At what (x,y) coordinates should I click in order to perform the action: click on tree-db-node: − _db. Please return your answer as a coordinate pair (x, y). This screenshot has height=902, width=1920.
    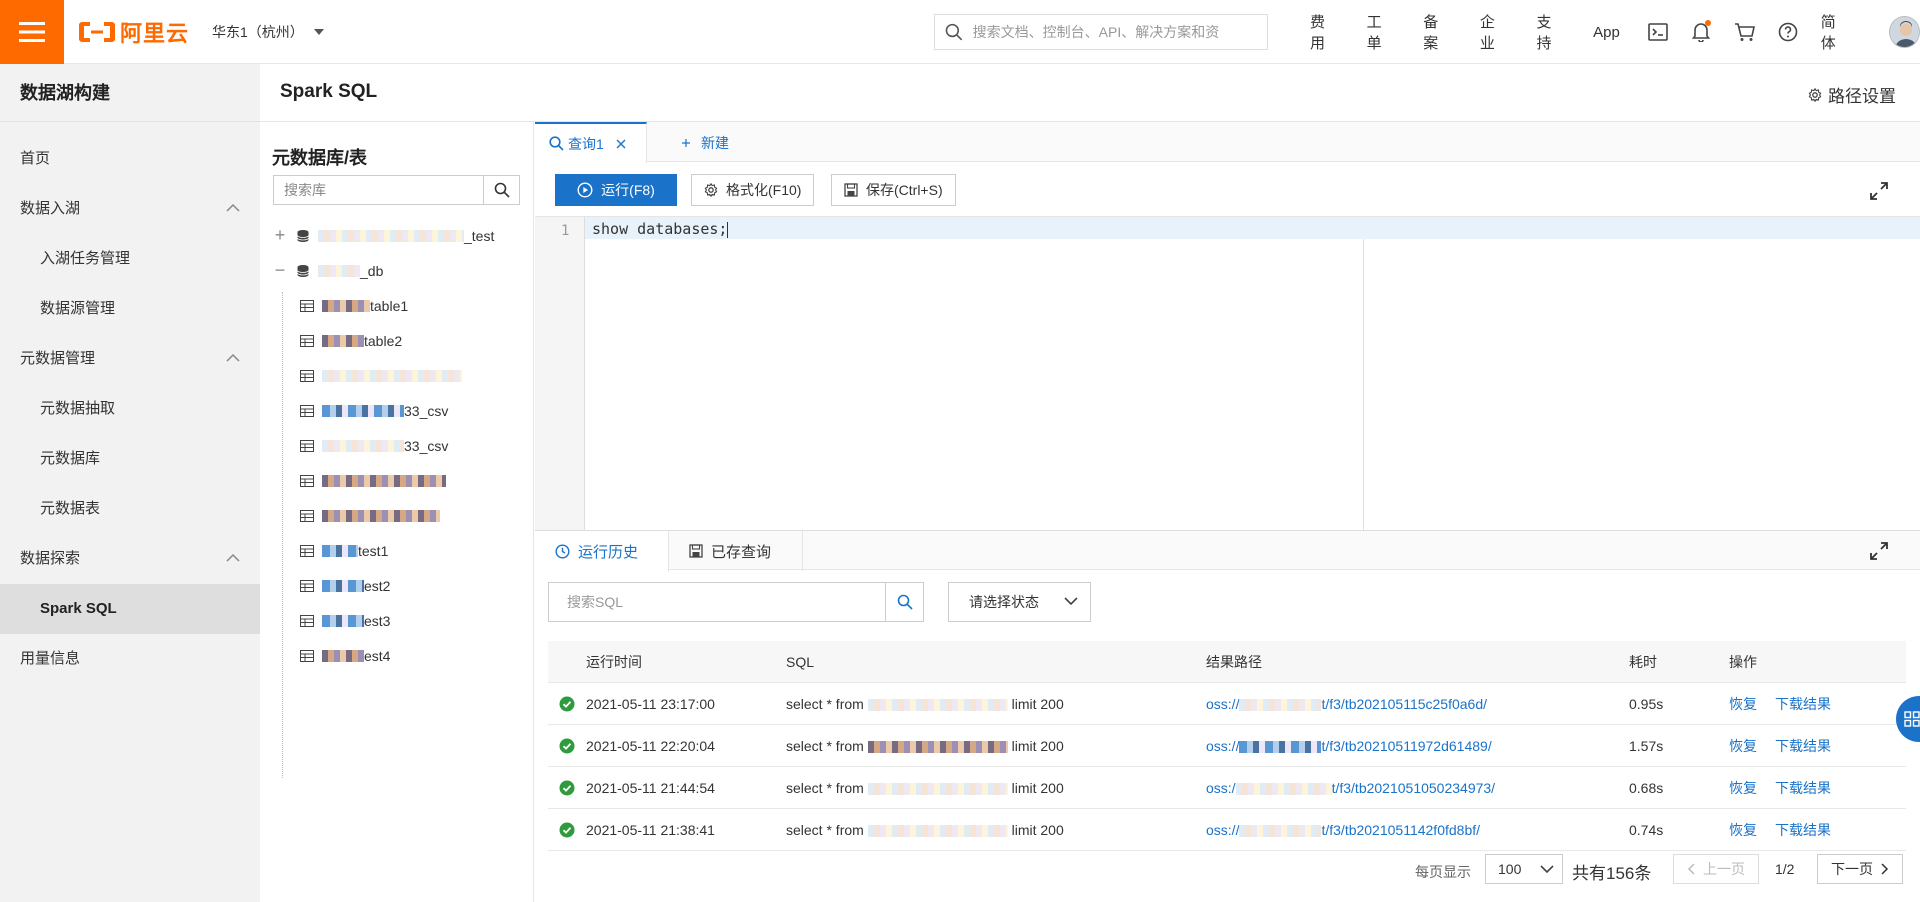
    Looking at the image, I should click on (401, 270).